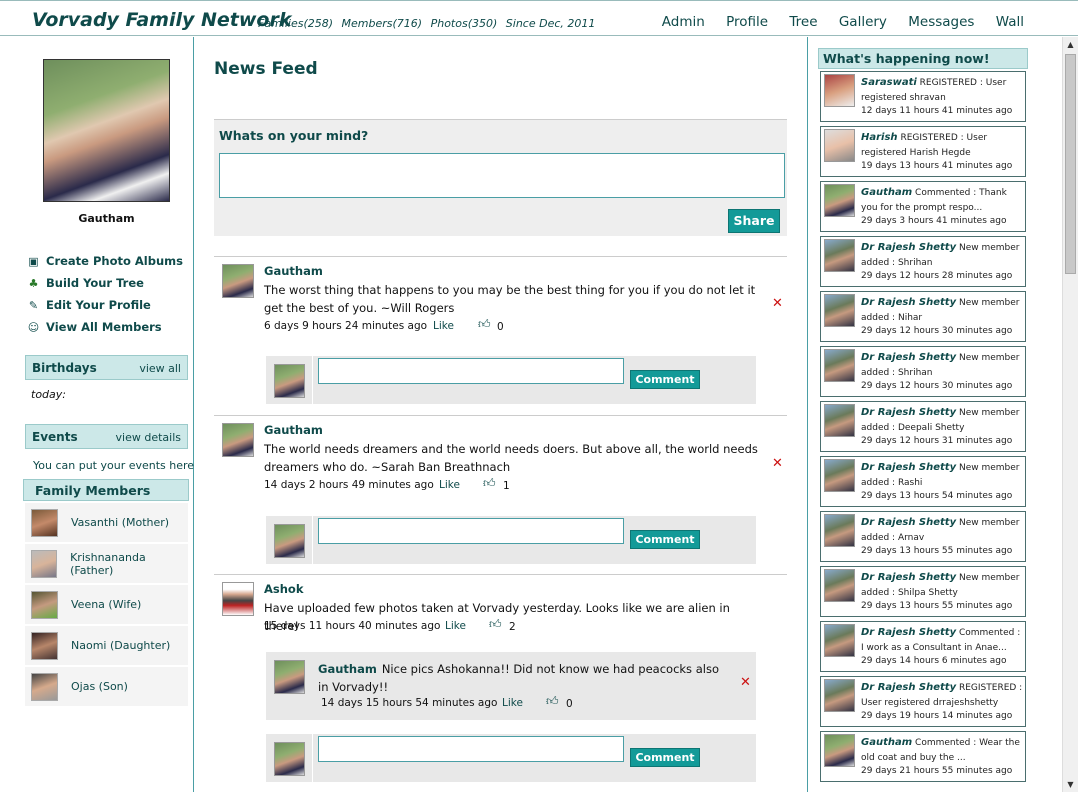 This screenshot has width=1078, height=792. What do you see at coordinates (105, 305) in the screenshot?
I see `edit-profile-link: ✎ Edit Your Profile` at bounding box center [105, 305].